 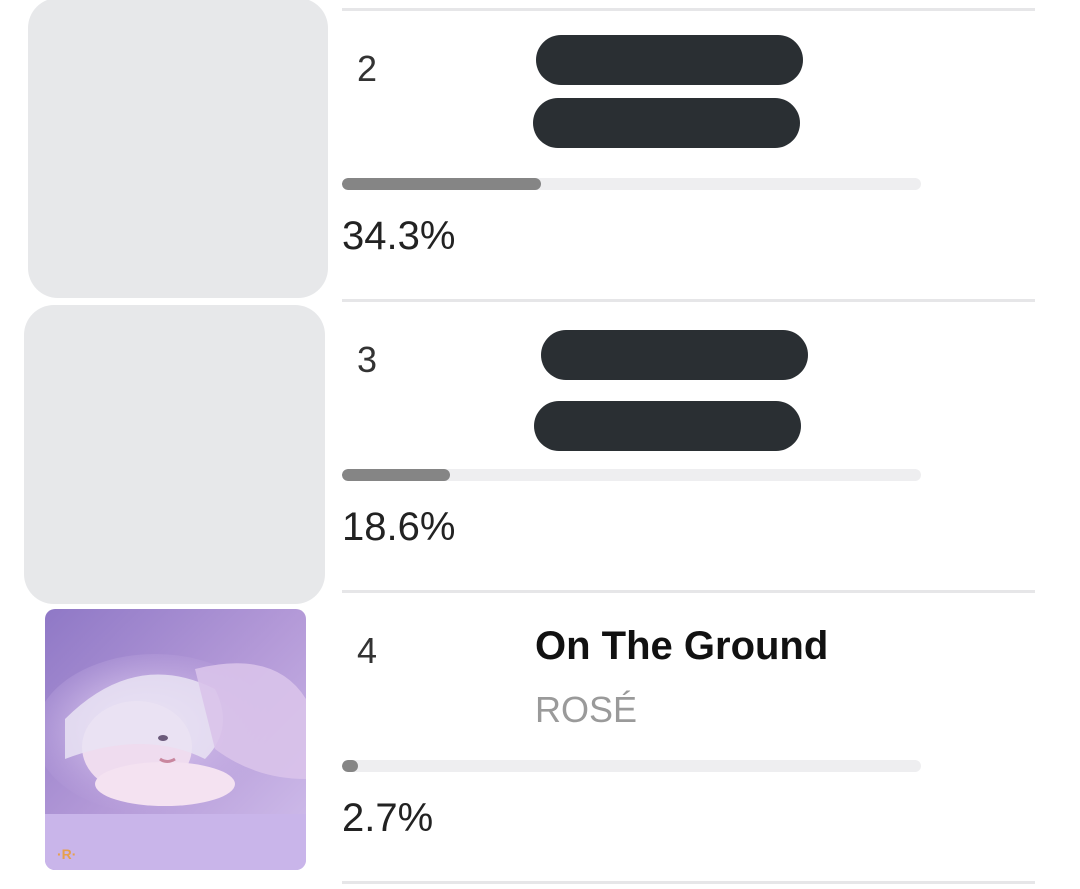 What do you see at coordinates (682, 646) in the screenshot?
I see `song-title: On The Ground` at bounding box center [682, 646].